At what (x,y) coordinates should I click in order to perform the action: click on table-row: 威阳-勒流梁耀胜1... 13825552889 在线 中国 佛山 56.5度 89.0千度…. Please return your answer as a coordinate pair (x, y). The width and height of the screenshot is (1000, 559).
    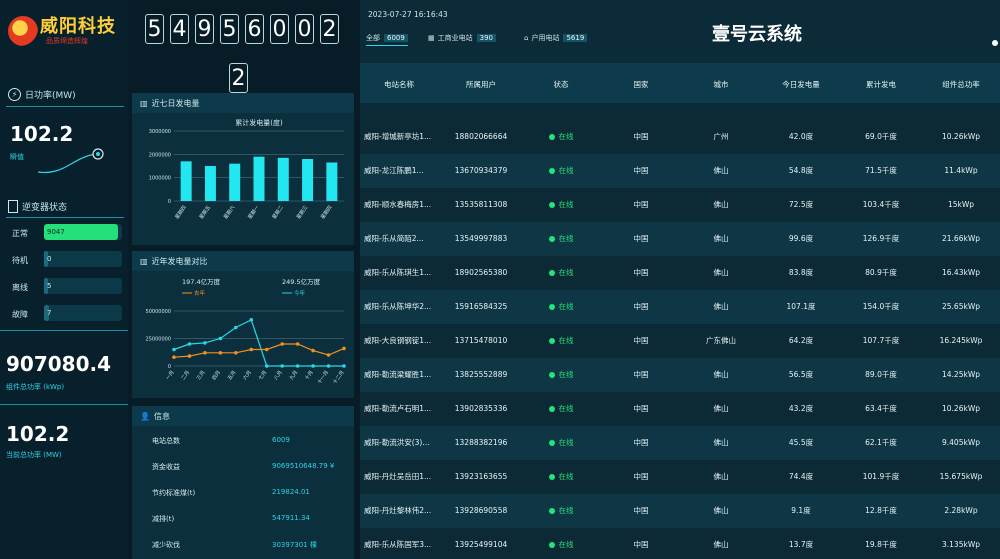
    Looking at the image, I should click on (680, 375).